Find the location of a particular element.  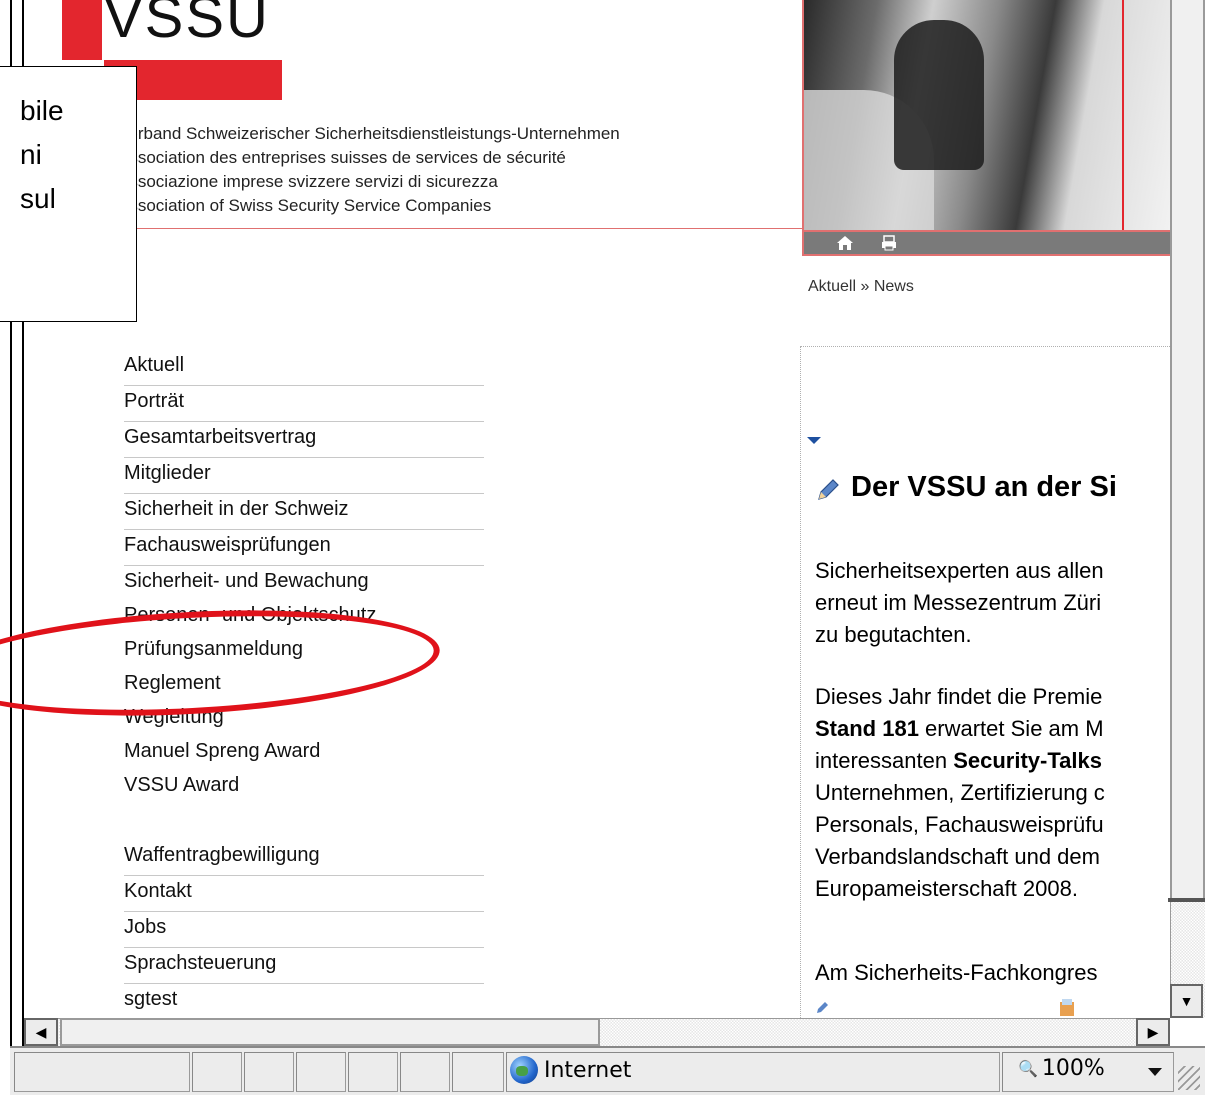

paragraph-line: erneut im Messezentrum Züri is located at coordinates (958, 602).